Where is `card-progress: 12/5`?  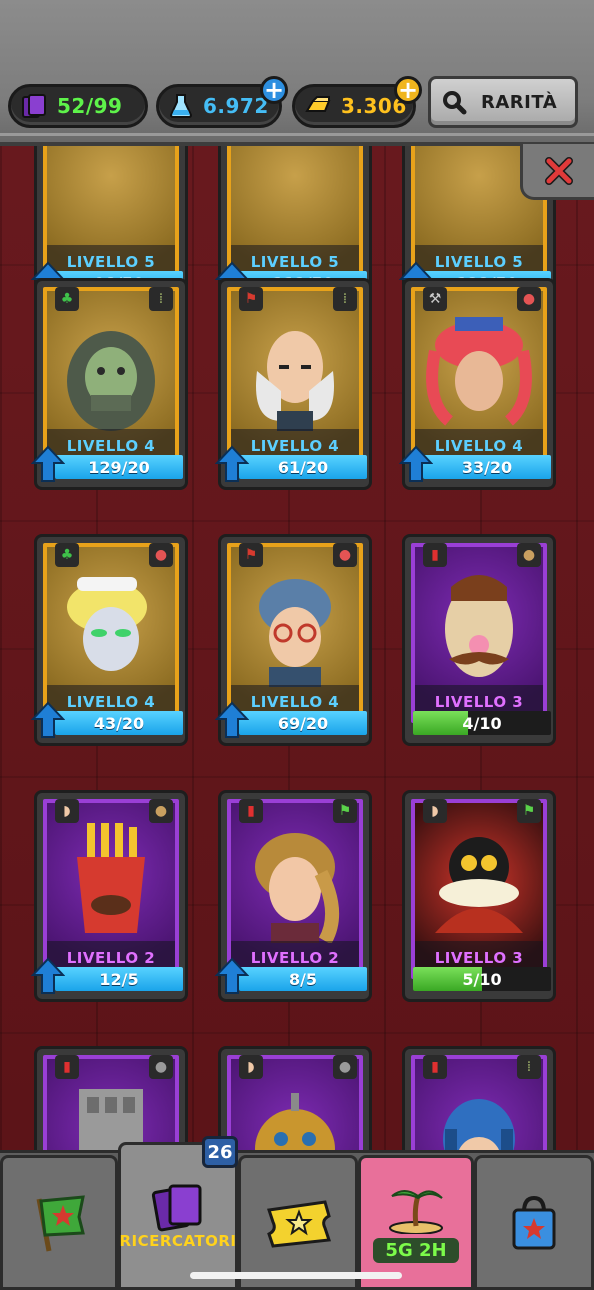
card-progress: 12/5 is located at coordinates (119, 979).